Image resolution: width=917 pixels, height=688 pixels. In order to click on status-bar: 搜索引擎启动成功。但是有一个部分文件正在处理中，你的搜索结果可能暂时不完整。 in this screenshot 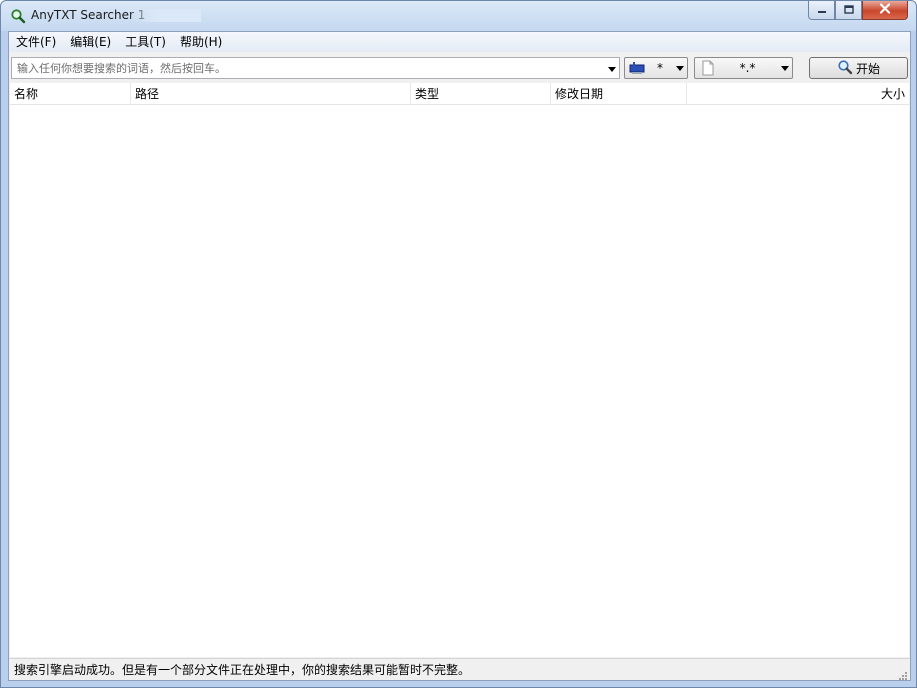, I will do `click(459, 669)`.